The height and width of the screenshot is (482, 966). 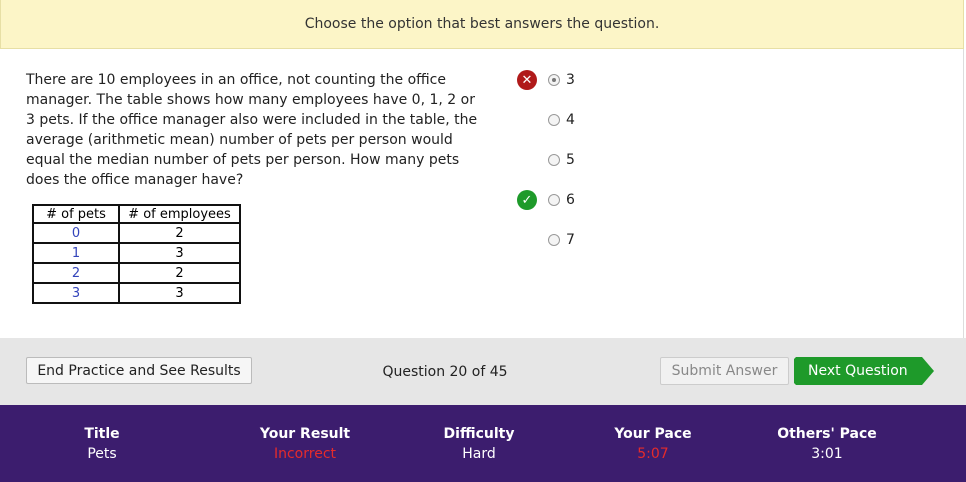 I want to click on stat-title: Title Pets, so click(x=102, y=445).